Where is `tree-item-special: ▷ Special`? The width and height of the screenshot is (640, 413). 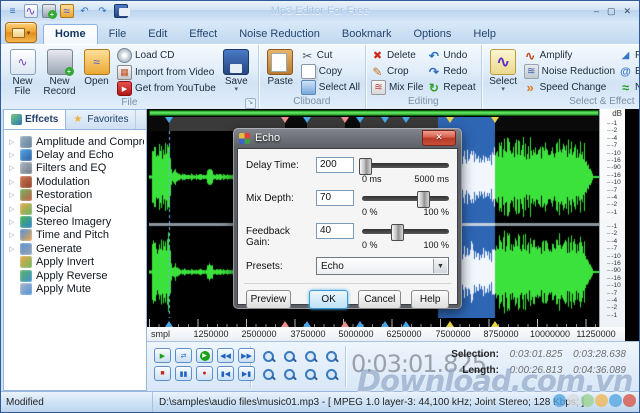
tree-item-special: ▷ Special is located at coordinates (75, 208).